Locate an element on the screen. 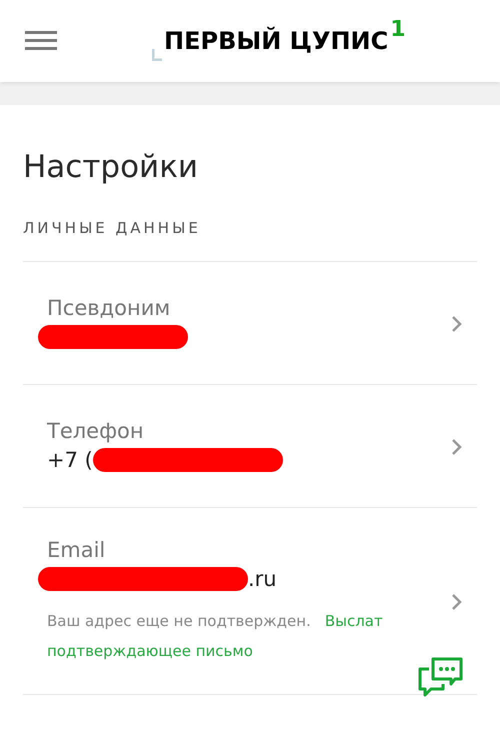 The image size is (500, 740). menu-icon is located at coordinates (41, 41).